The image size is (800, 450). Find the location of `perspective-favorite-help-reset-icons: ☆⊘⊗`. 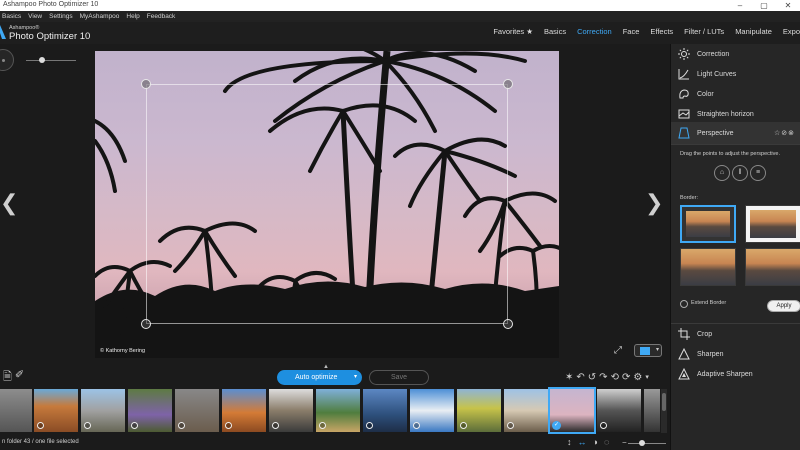

perspective-favorite-help-reset-icons: ☆⊘⊗ is located at coordinates (784, 133).